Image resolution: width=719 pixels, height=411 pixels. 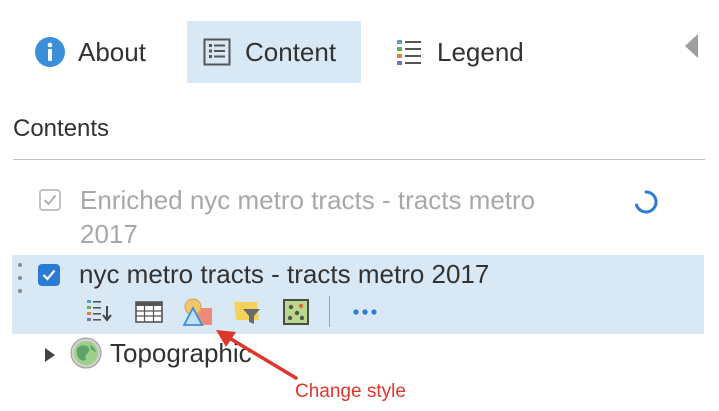 I want to click on tab-about-label: About, so click(x=112, y=51).